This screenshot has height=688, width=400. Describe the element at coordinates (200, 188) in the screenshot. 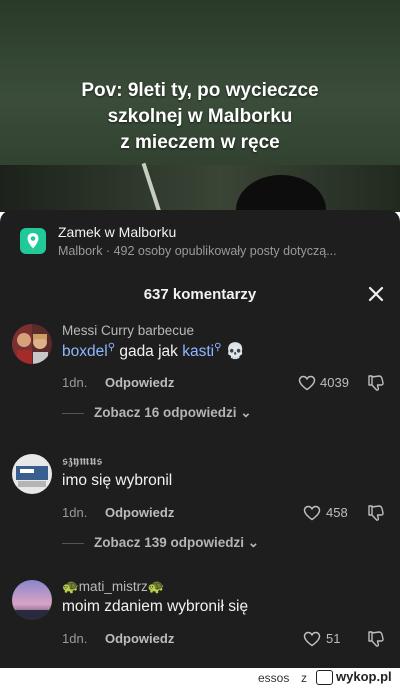

I see `video-ground` at that location.